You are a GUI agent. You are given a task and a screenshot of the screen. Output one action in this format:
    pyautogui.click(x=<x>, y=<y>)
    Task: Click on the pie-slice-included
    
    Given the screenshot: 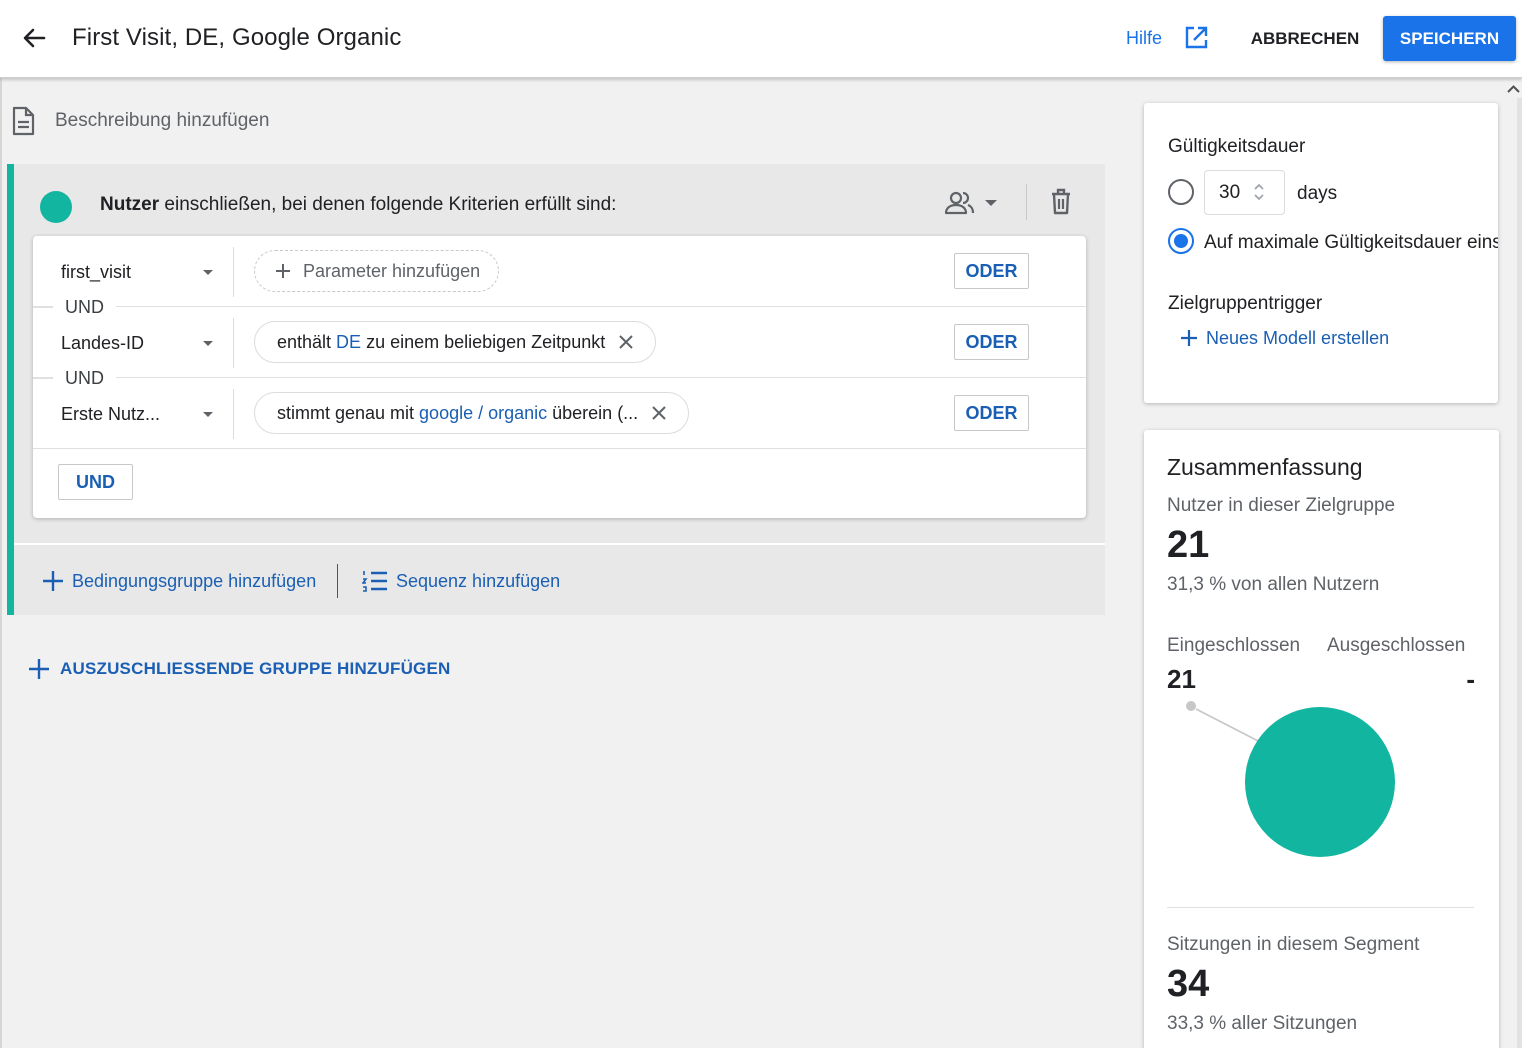 What is the action you would take?
    pyautogui.click(x=1320, y=782)
    